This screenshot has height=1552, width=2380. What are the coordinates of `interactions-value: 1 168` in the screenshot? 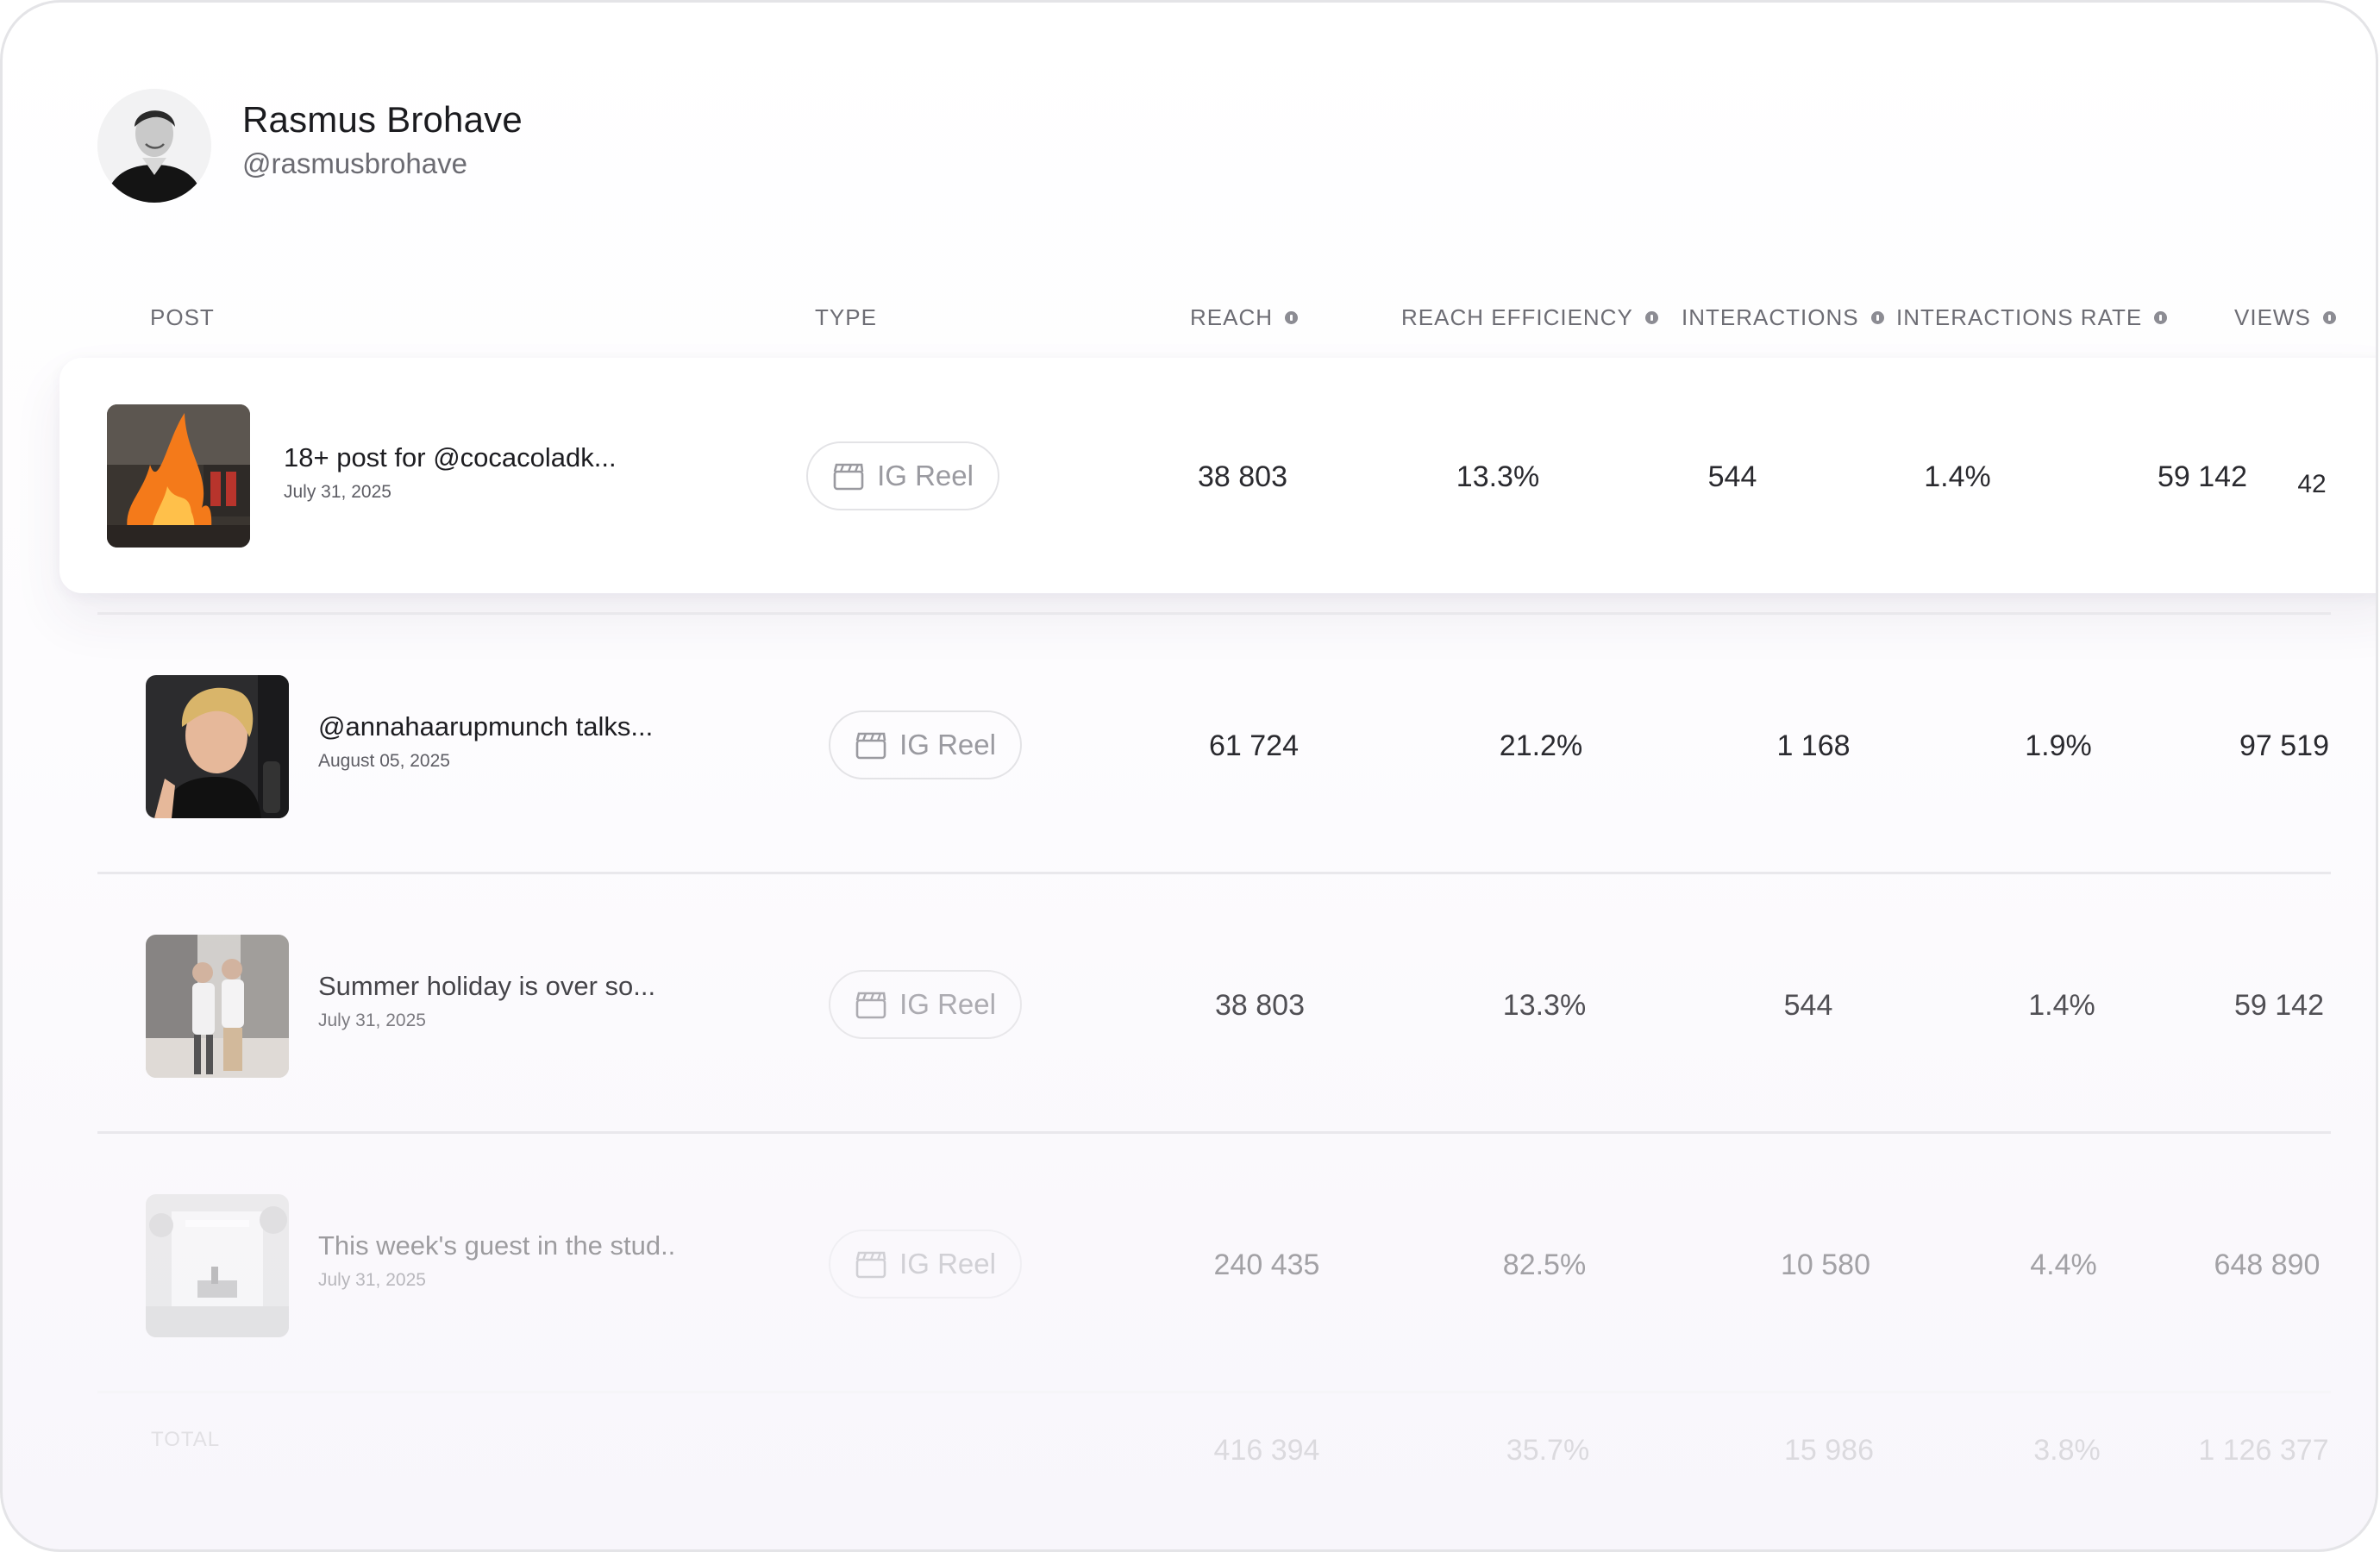 It's located at (1814, 746).